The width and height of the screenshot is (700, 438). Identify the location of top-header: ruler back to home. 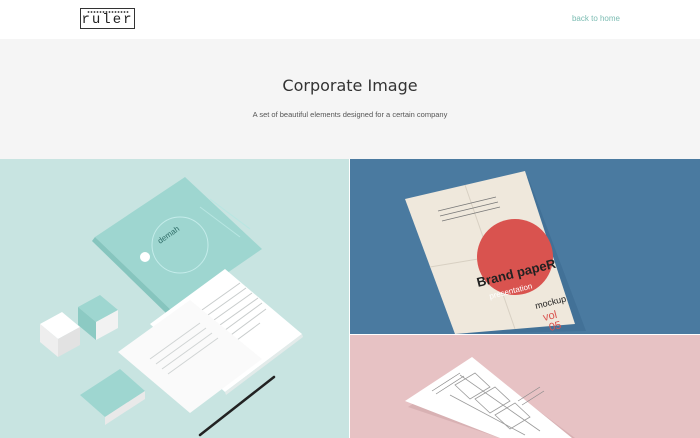
(350, 19).